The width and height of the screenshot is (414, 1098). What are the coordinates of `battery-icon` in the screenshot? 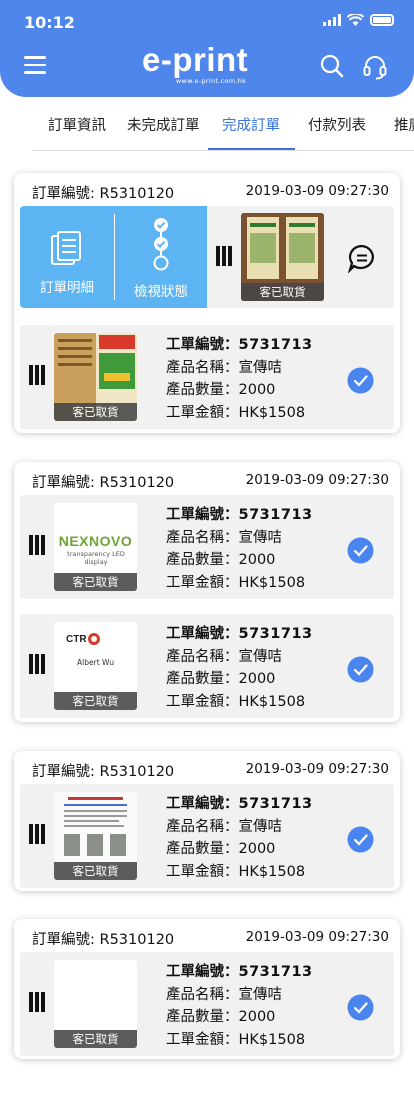 It's located at (382, 20).